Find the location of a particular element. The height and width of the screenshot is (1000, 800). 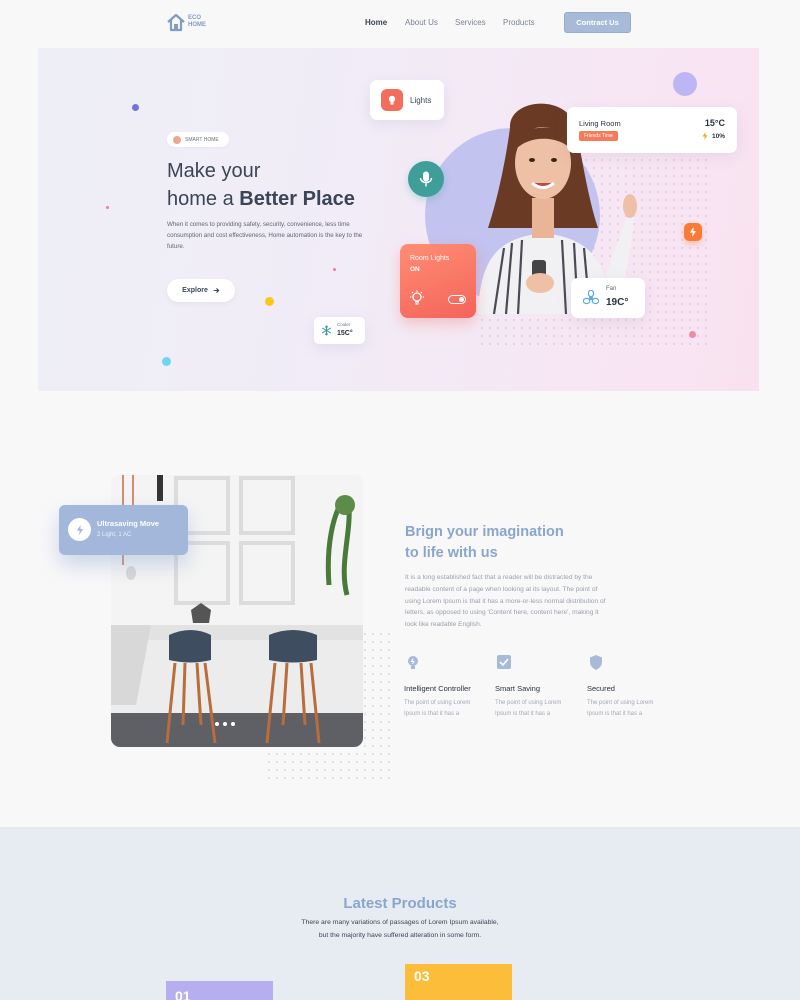

check-icon is located at coordinates (536, 663).